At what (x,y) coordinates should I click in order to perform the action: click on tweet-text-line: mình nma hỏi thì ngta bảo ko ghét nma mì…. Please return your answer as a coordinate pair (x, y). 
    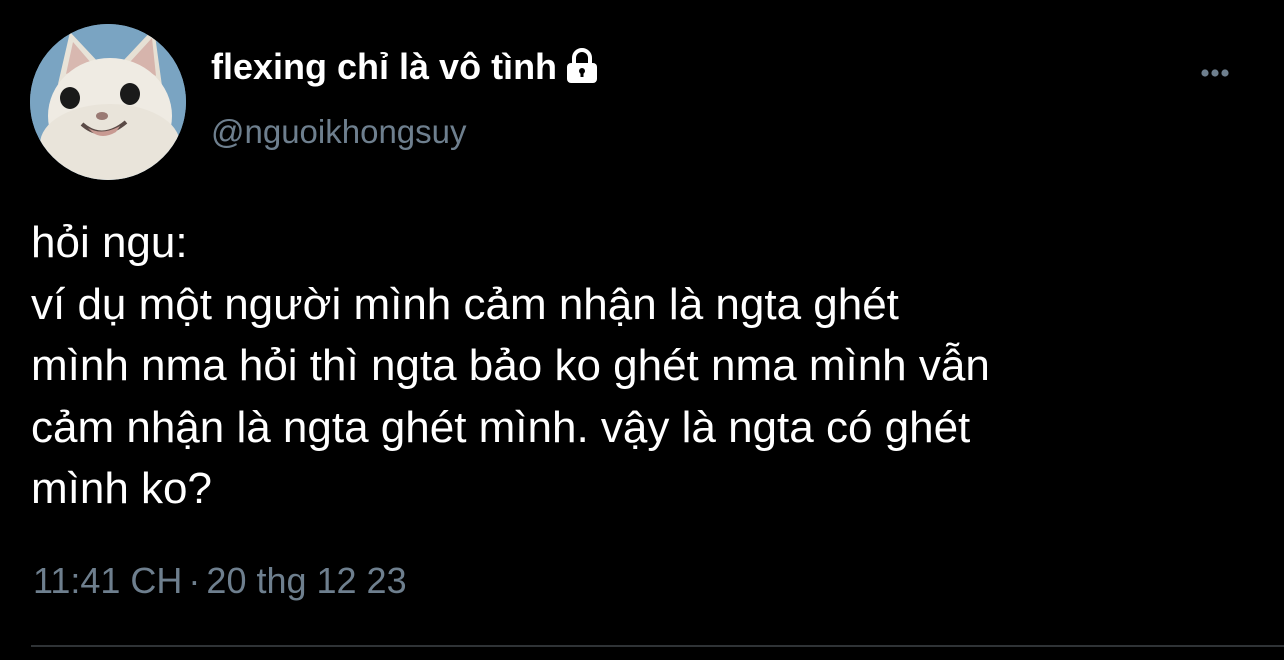
    Looking at the image, I should click on (510, 365).